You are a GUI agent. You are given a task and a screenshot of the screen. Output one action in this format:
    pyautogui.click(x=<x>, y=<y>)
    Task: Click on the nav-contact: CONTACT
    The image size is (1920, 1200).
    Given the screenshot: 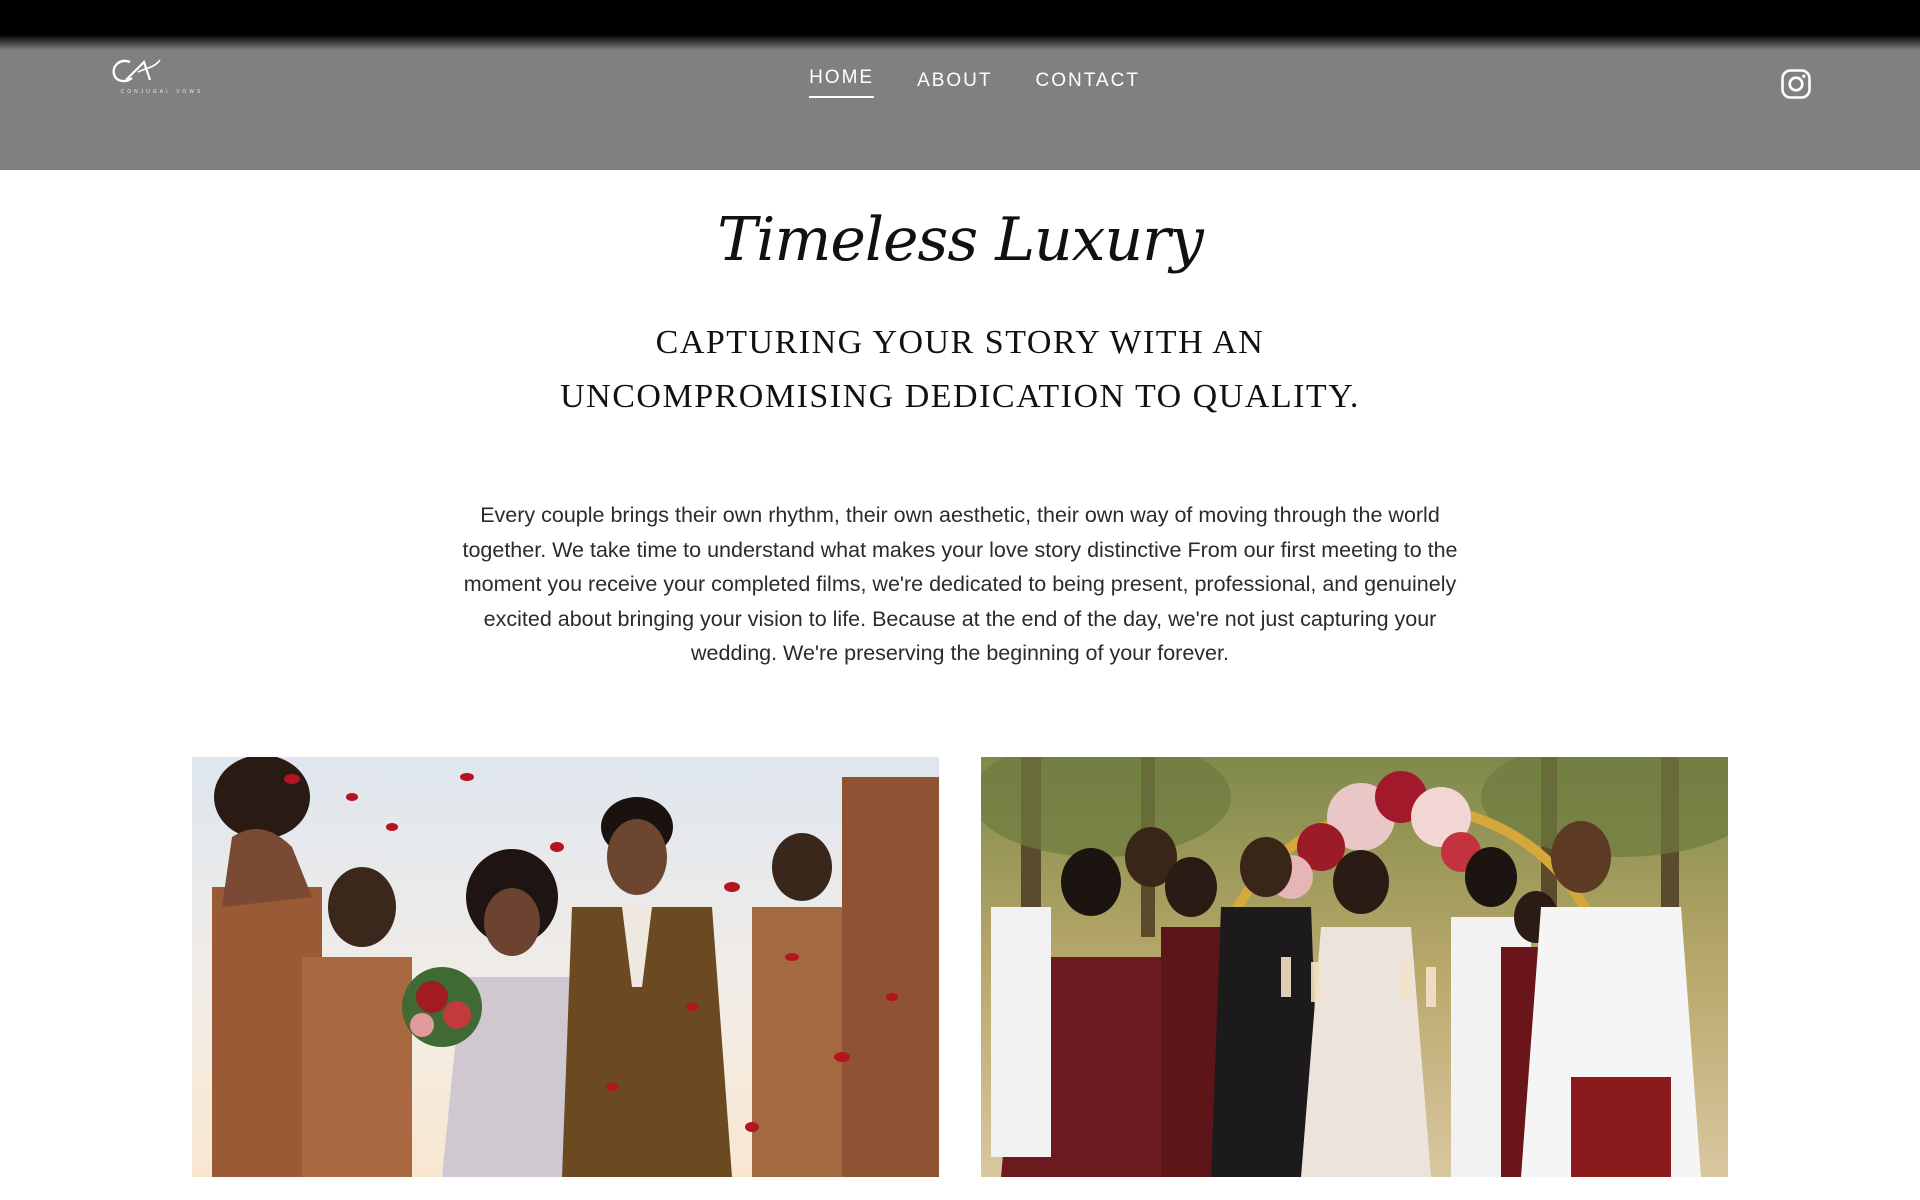 What is the action you would take?
    pyautogui.click(x=1088, y=84)
    